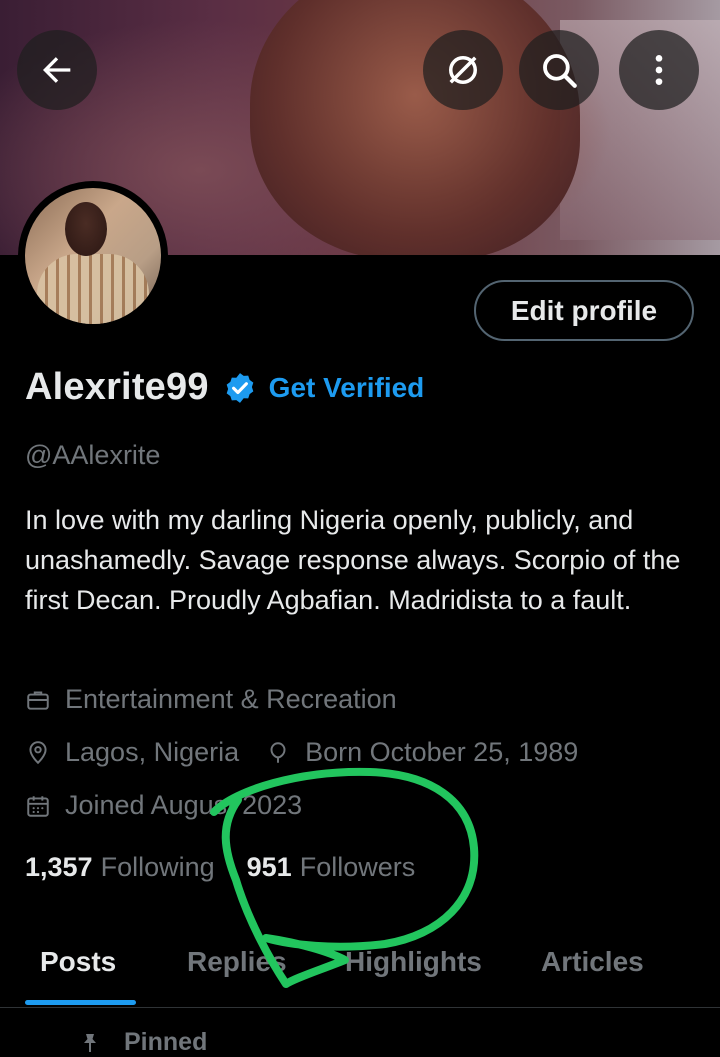  I want to click on avatar, so click(93, 256).